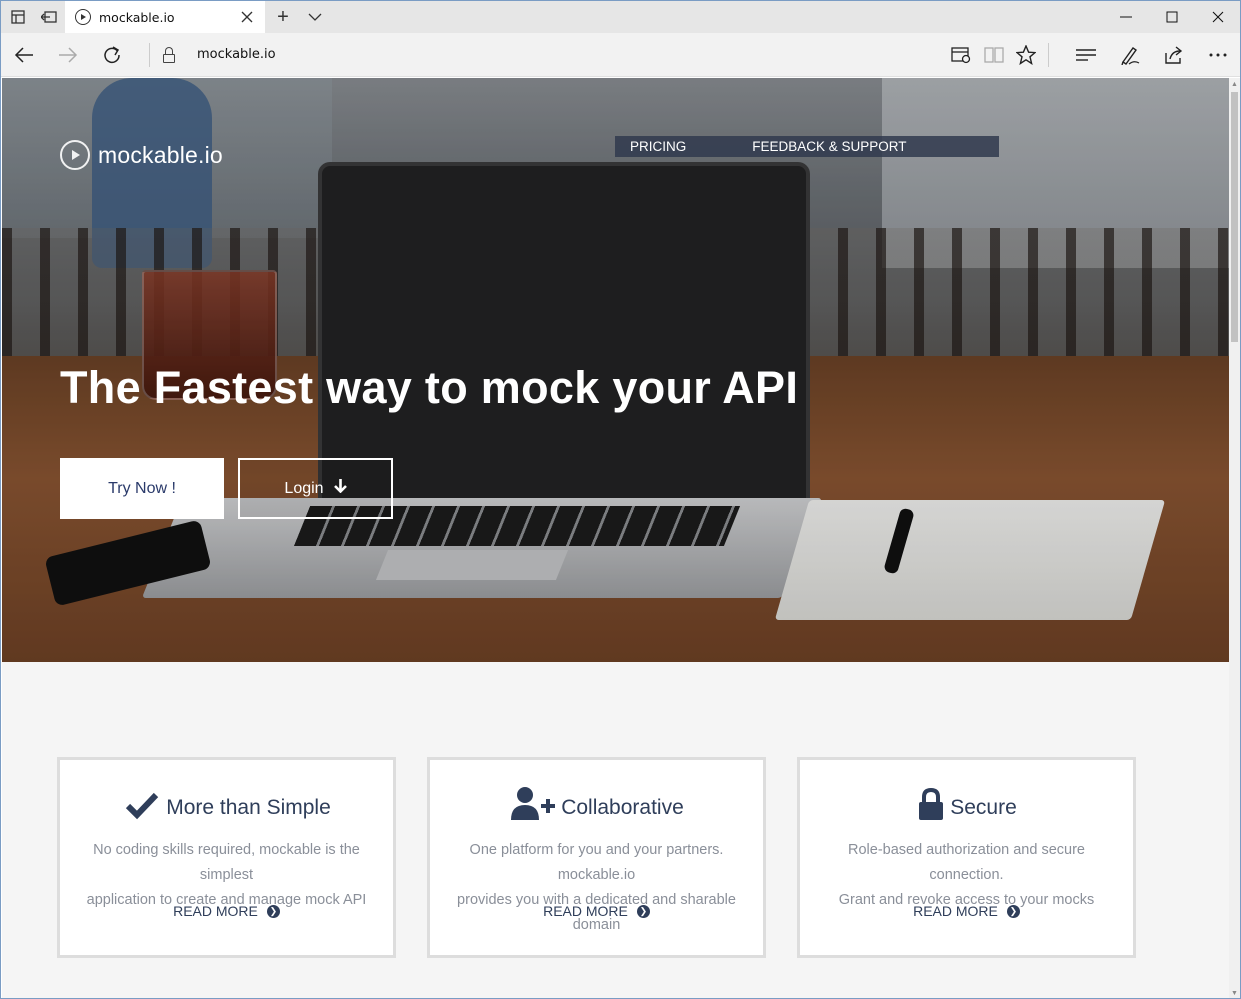 The height and width of the screenshot is (999, 1241). What do you see at coordinates (149, 55) in the screenshot?
I see `address-separator` at bounding box center [149, 55].